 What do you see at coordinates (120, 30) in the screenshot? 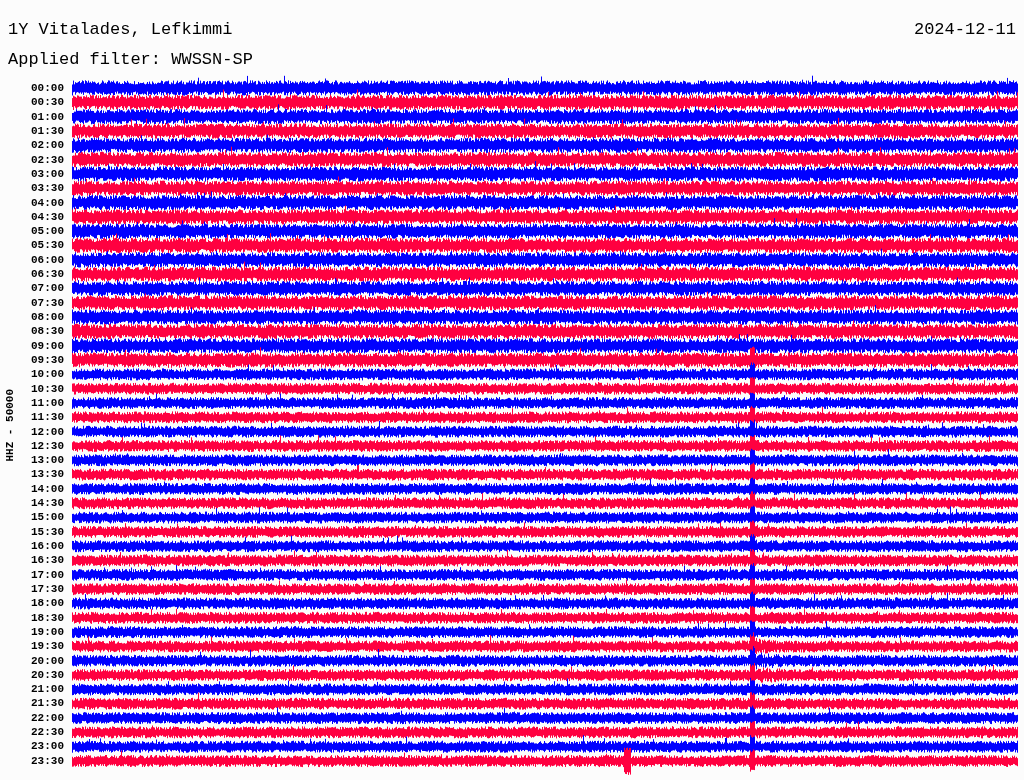
I see `station-title: 1Y Vitalades, Lefkimmi` at bounding box center [120, 30].